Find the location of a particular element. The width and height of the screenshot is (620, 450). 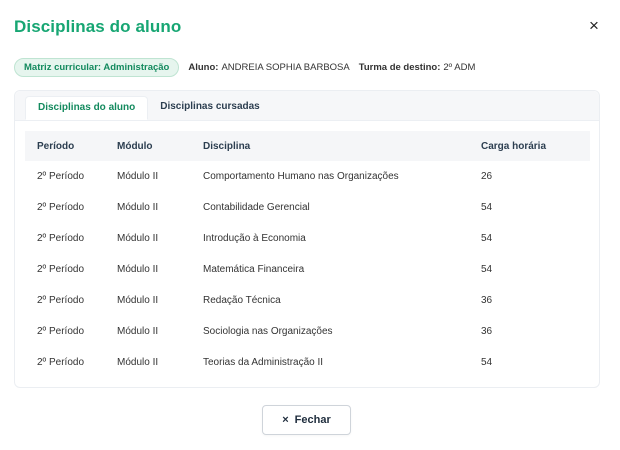

header-modulo: Módulo is located at coordinates (135, 146).